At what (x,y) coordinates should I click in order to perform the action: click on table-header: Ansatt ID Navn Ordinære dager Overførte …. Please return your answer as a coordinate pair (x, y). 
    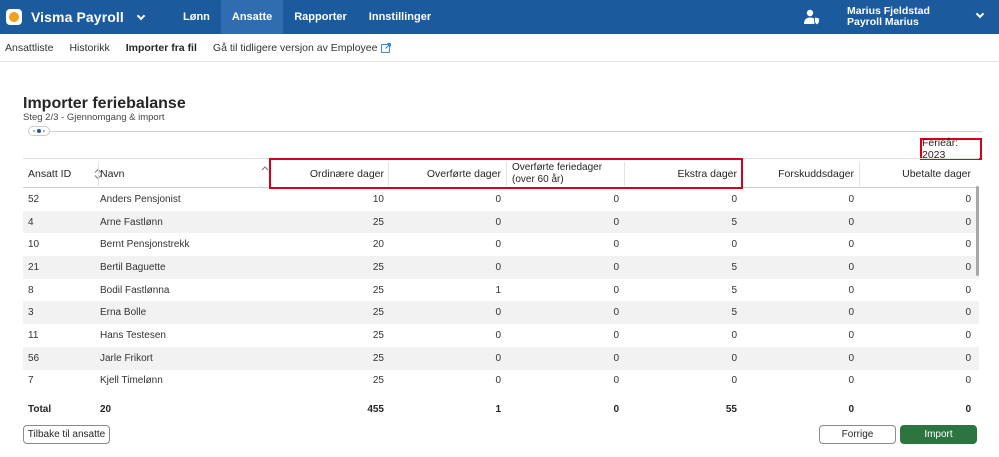
    Looking at the image, I should click on (501, 173).